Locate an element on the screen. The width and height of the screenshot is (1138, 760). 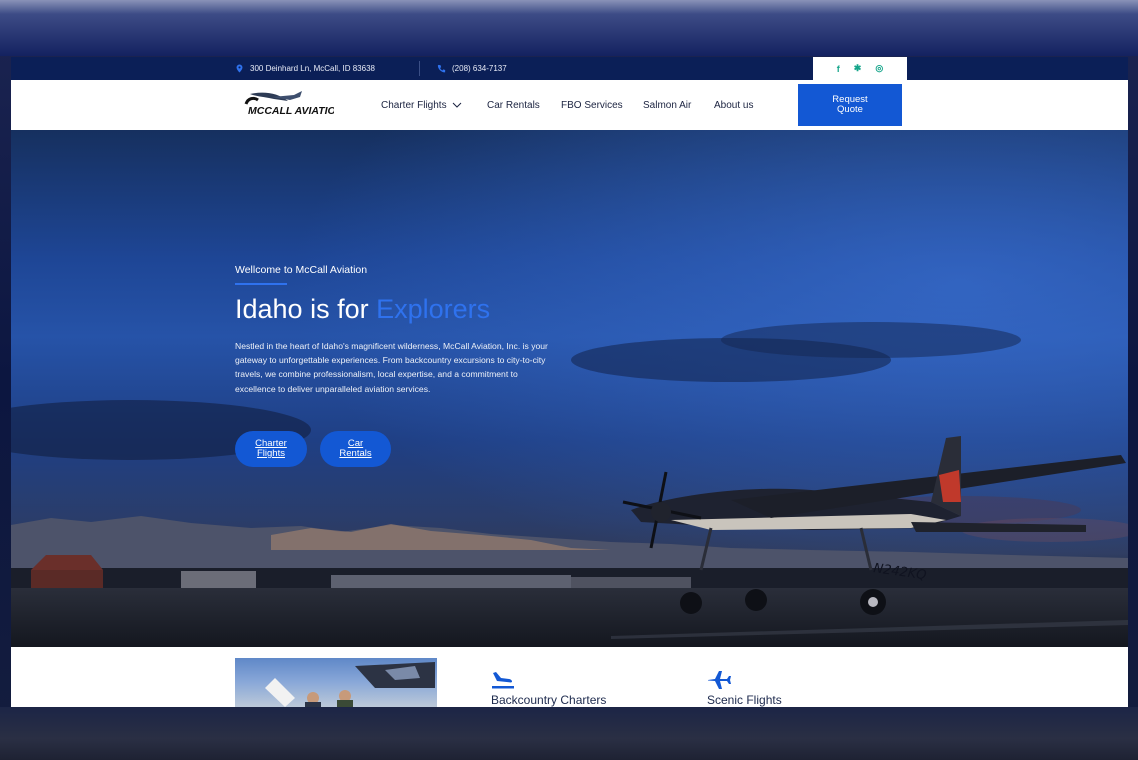
phone-text: (208) 634-7137 is located at coordinates (479, 68).